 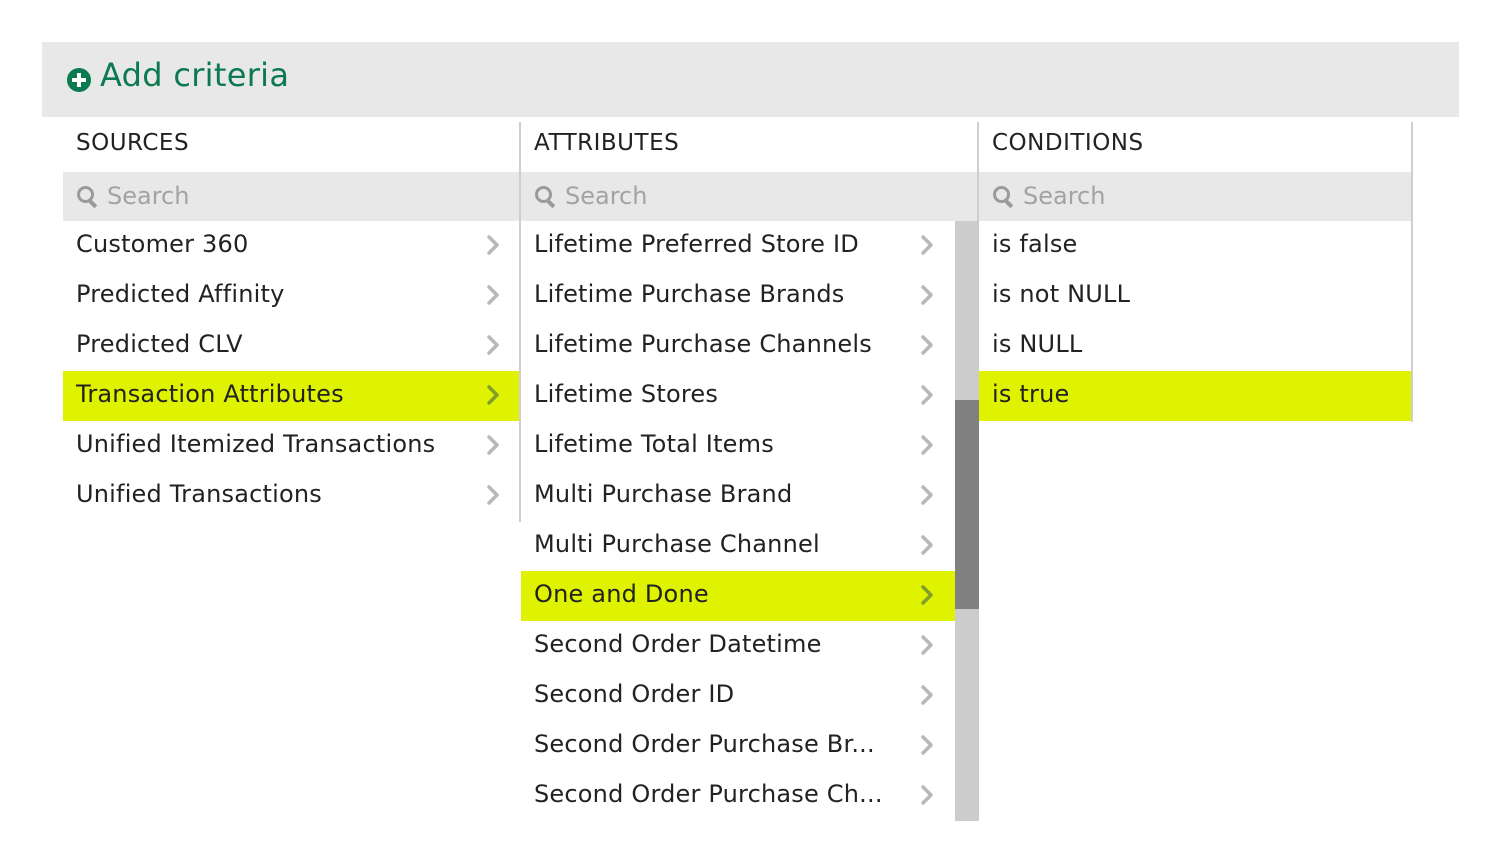 I want to click on attributes-list-item: Lifetime Total Items, so click(x=738, y=446).